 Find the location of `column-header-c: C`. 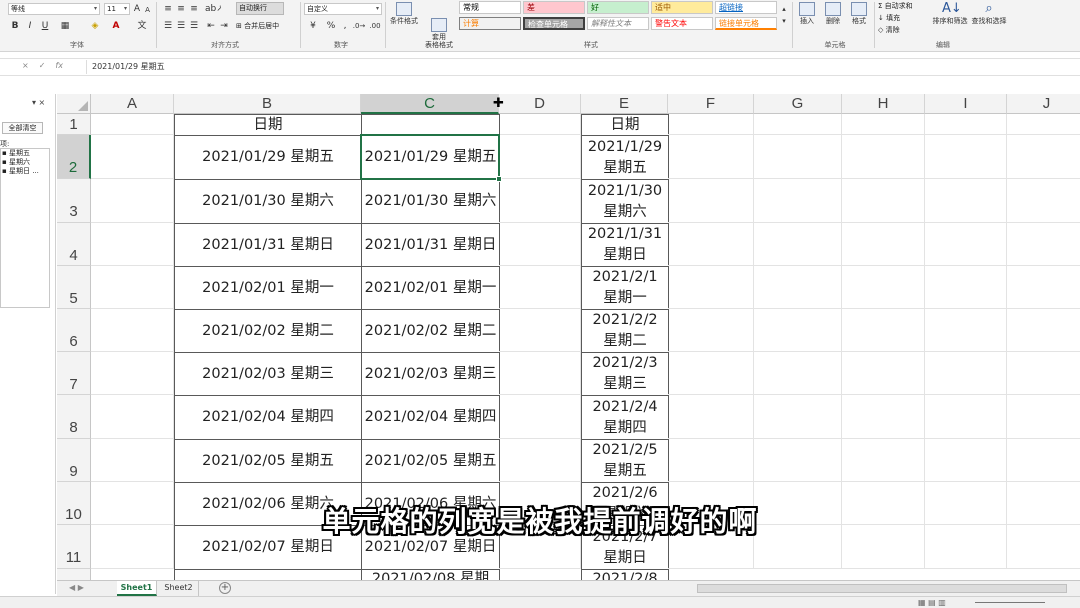

column-header-c: C is located at coordinates (430, 104).